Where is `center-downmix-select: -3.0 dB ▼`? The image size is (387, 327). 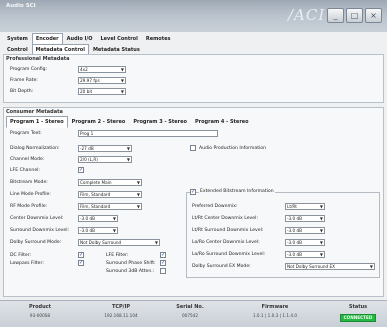 center-downmix-select: -3.0 dB ▼ is located at coordinates (98, 218).